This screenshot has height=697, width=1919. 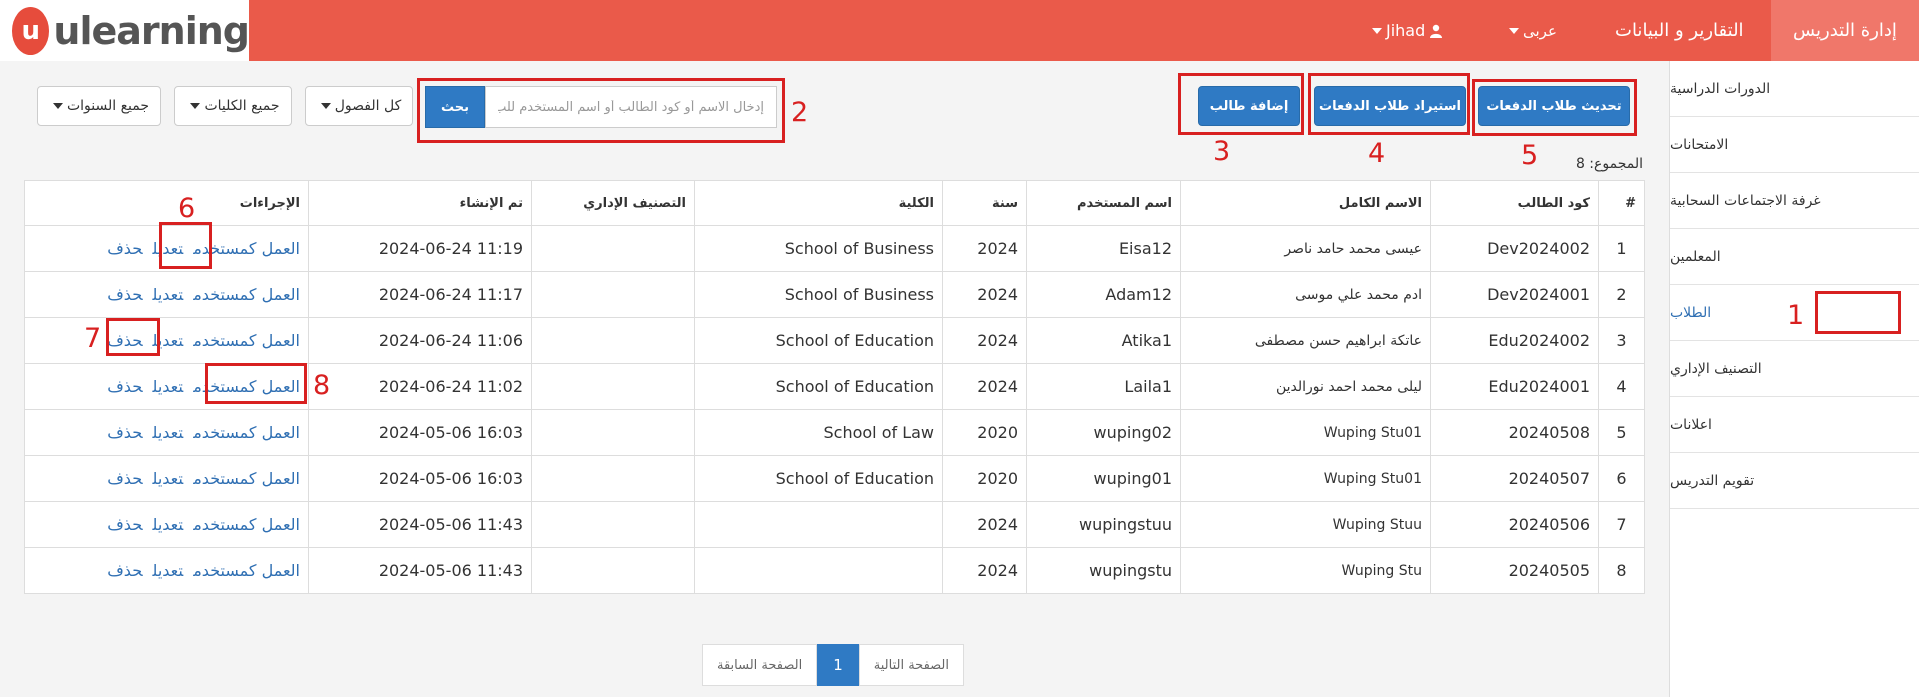 What do you see at coordinates (760, 665) in the screenshot?
I see `prev-page-button: الصفحة السابقة` at bounding box center [760, 665].